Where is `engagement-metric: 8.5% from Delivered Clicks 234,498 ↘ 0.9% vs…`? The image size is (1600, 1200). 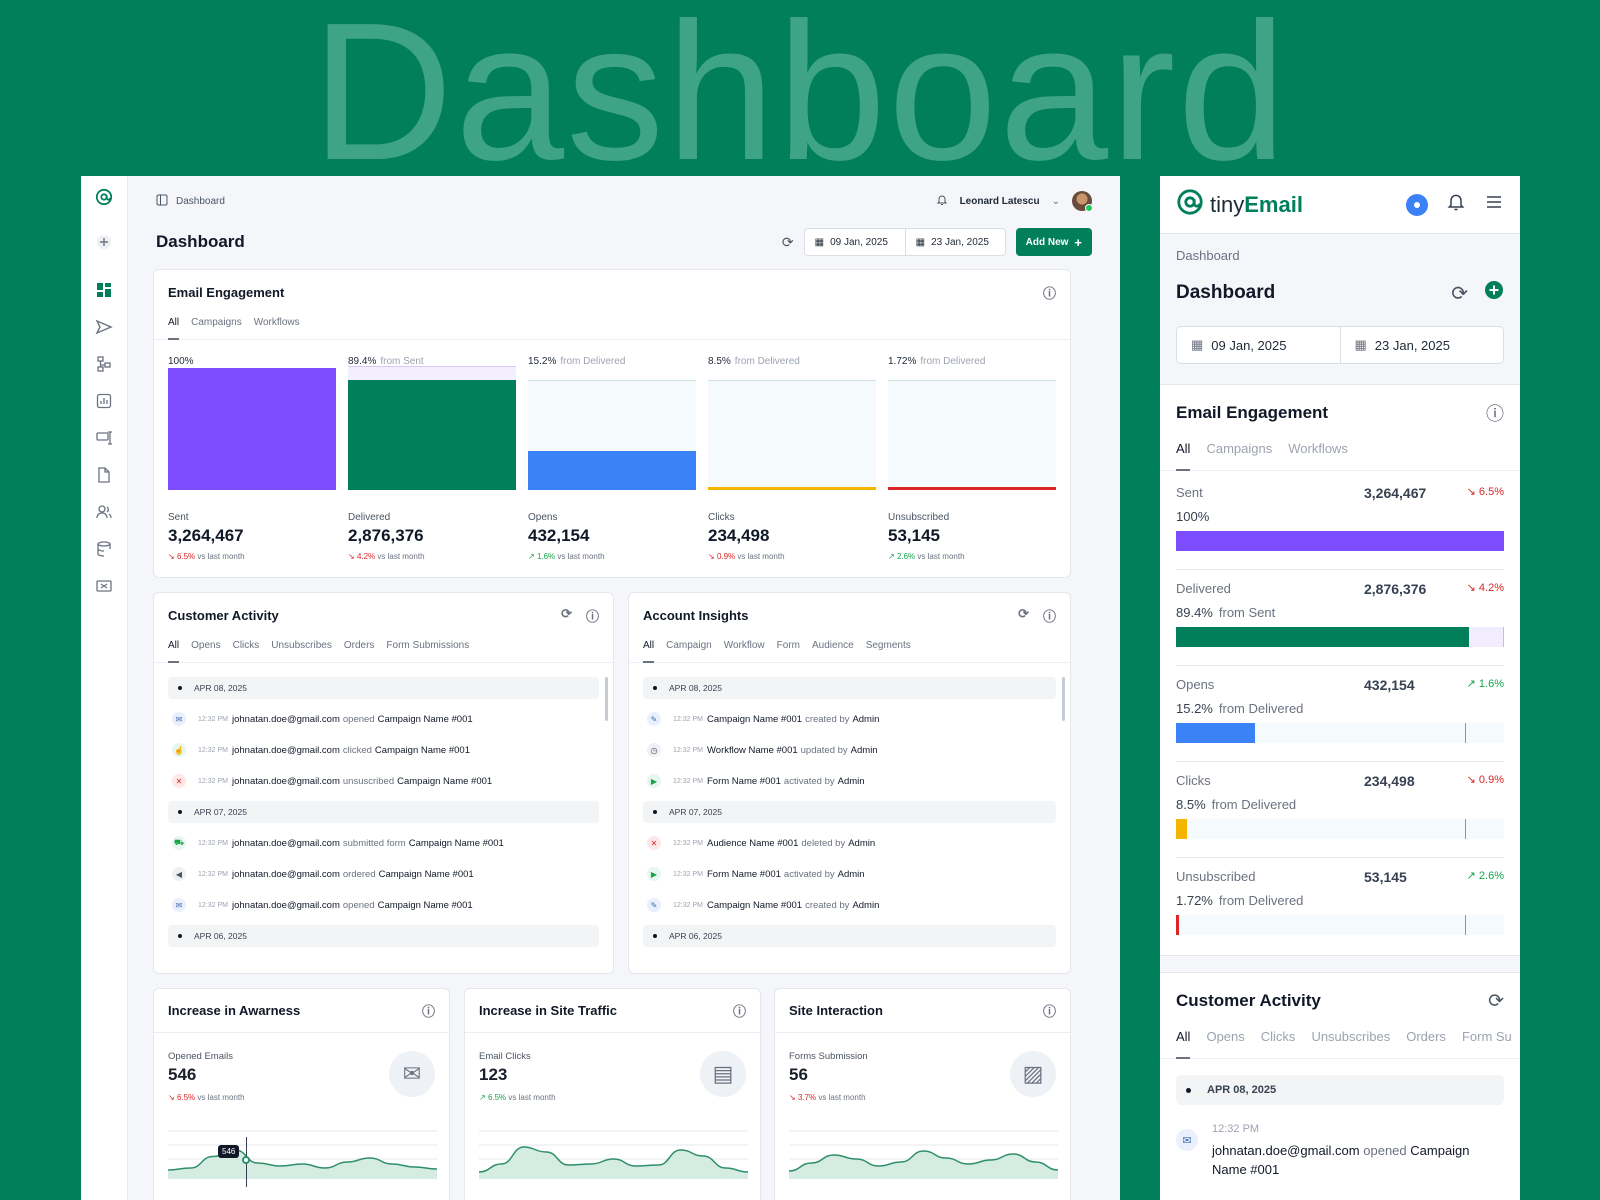 engagement-metric: 8.5% from Delivered Clicks 234,498 ↘ 0.9% vs… is located at coordinates (792, 466).